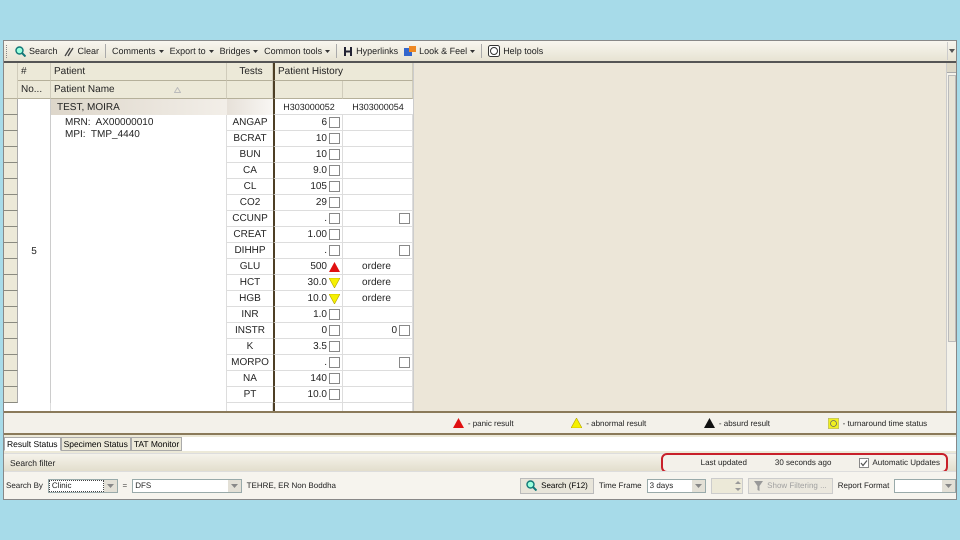 The image size is (960, 540). I want to click on toolbar-button: Export to, so click(192, 51).